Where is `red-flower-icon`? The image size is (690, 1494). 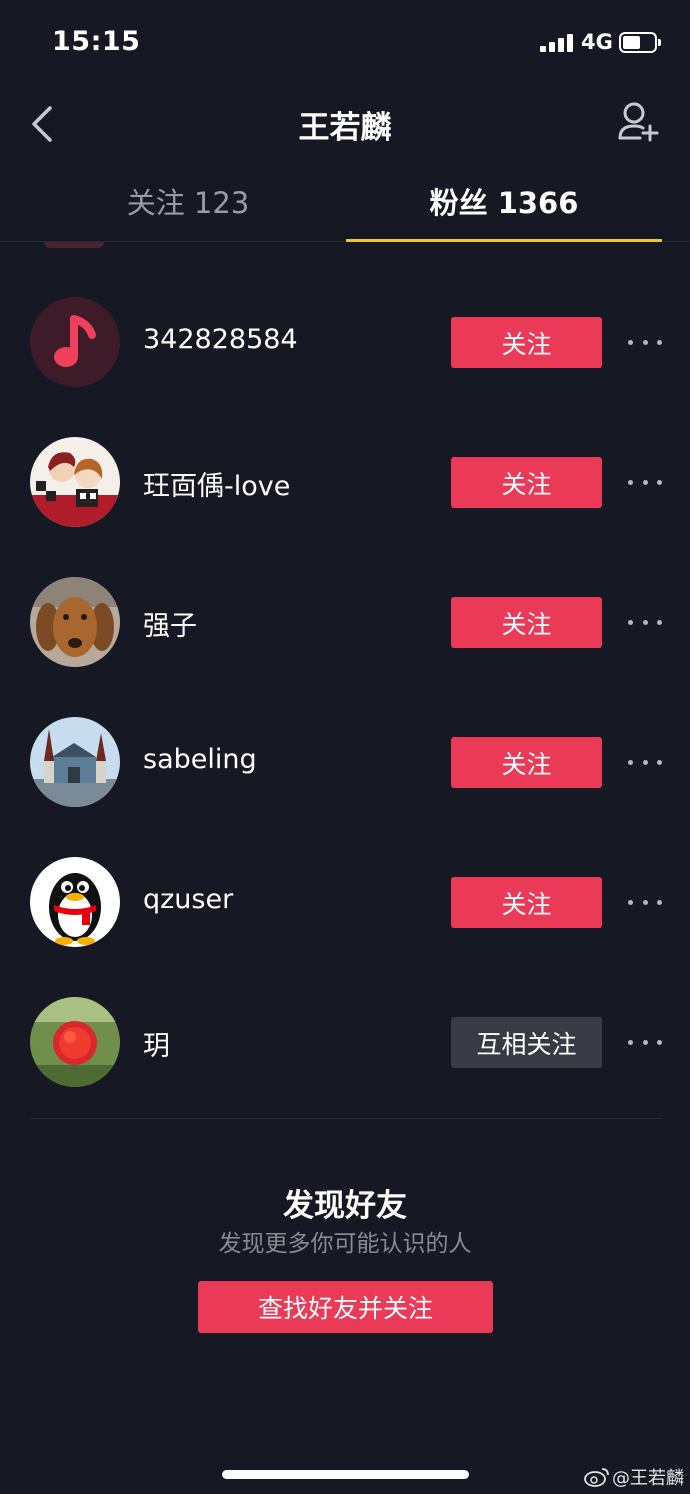
red-flower-icon is located at coordinates (75, 1042).